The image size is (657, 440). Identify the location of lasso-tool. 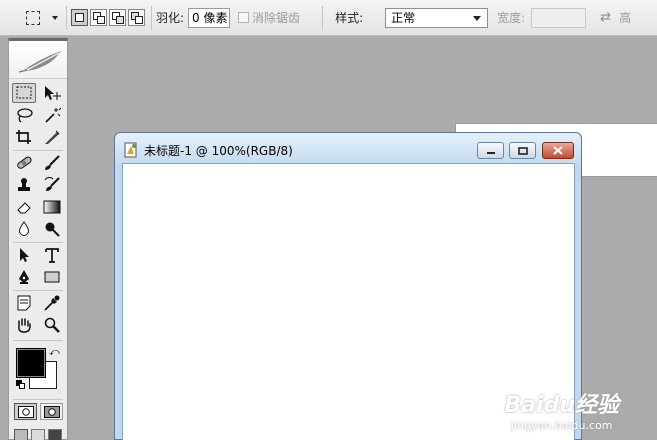
(24, 115).